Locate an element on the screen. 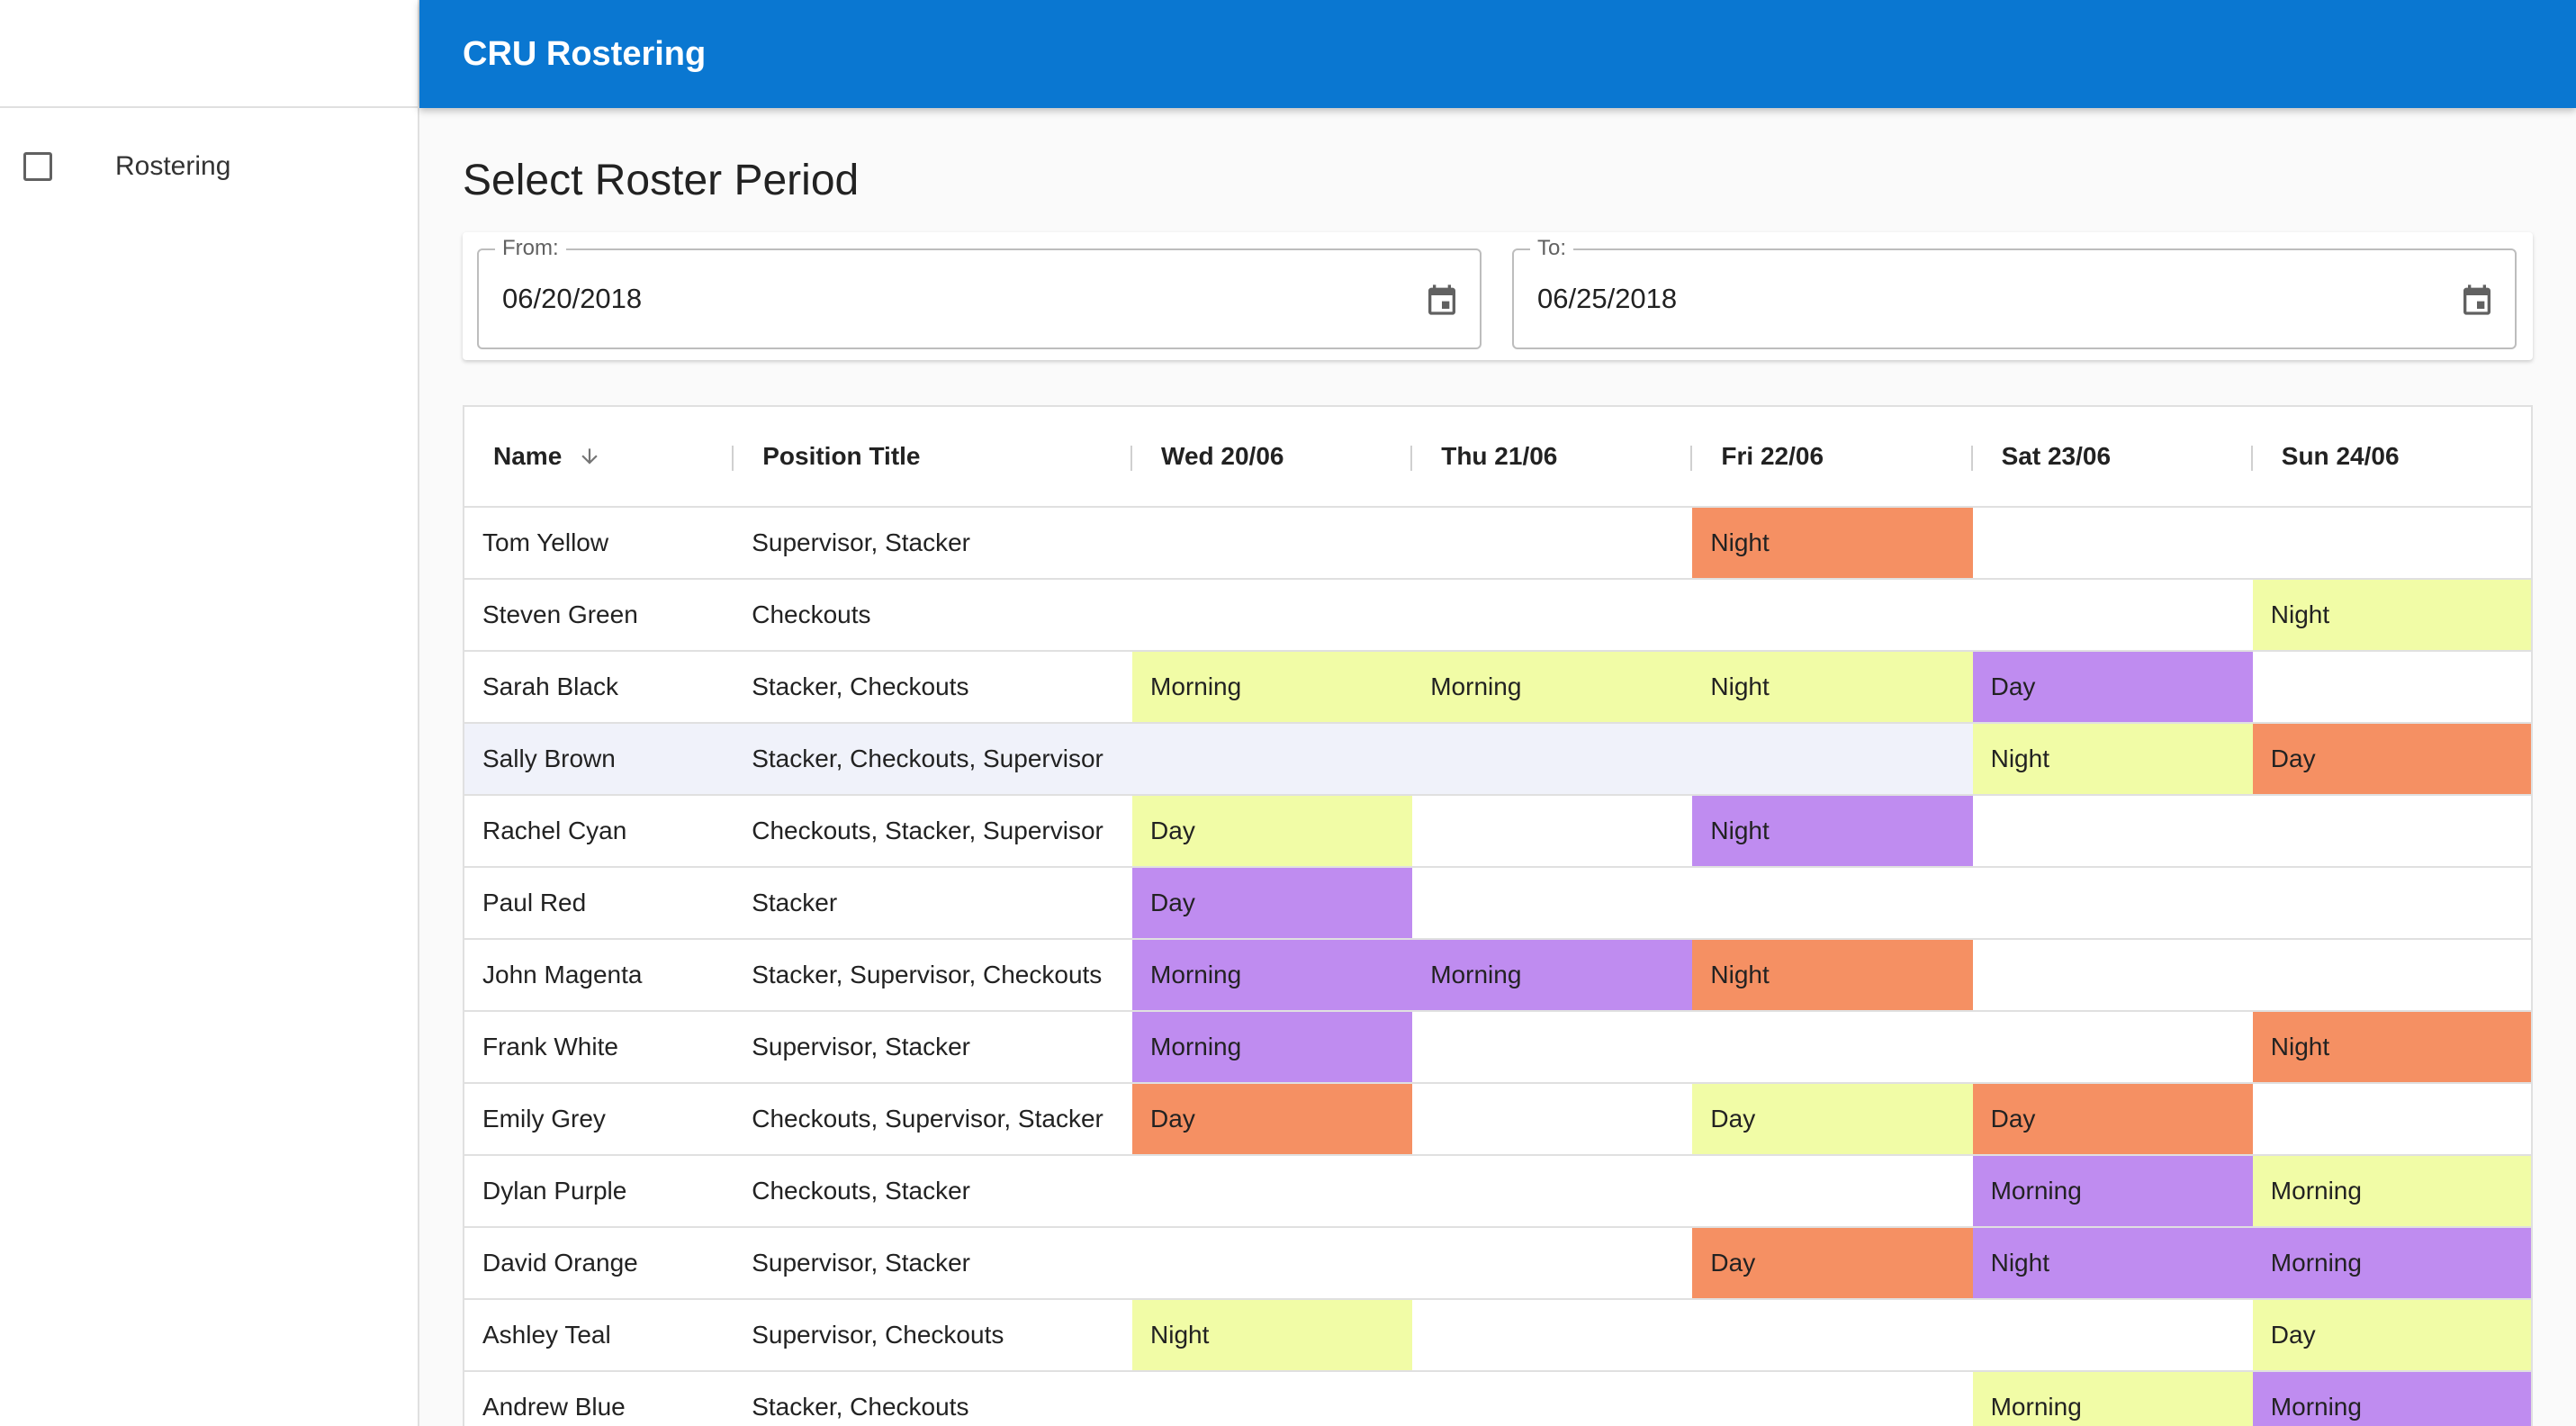  cell-name: Sarah Black is located at coordinates (550, 686).